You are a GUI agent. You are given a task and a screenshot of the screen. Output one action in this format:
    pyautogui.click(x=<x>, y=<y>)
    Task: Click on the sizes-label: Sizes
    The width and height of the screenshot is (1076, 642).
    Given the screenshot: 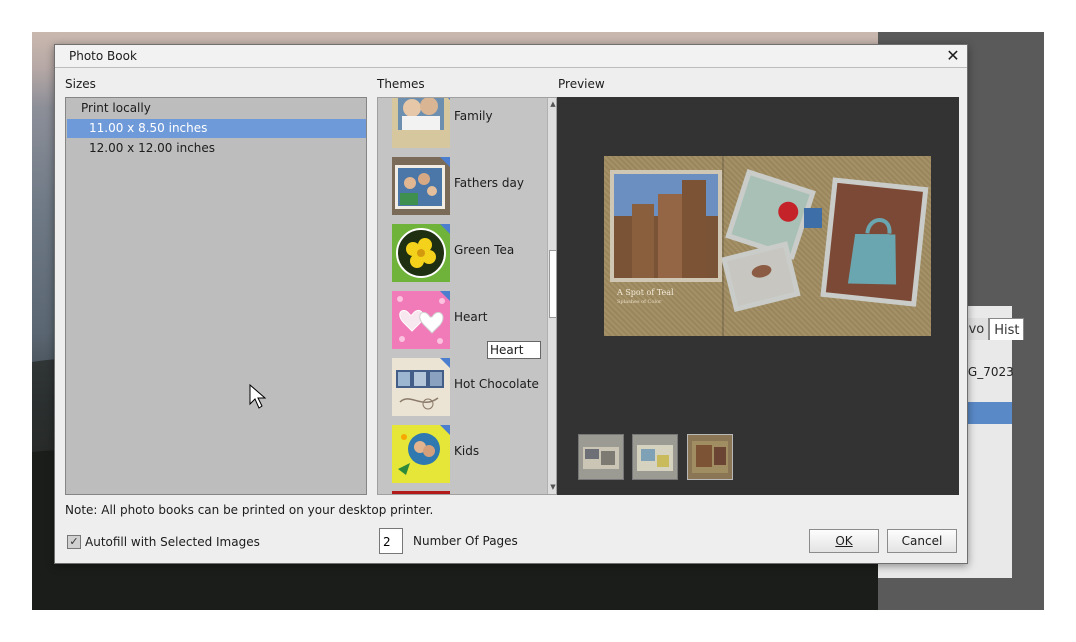 What is the action you would take?
    pyautogui.click(x=80, y=84)
    